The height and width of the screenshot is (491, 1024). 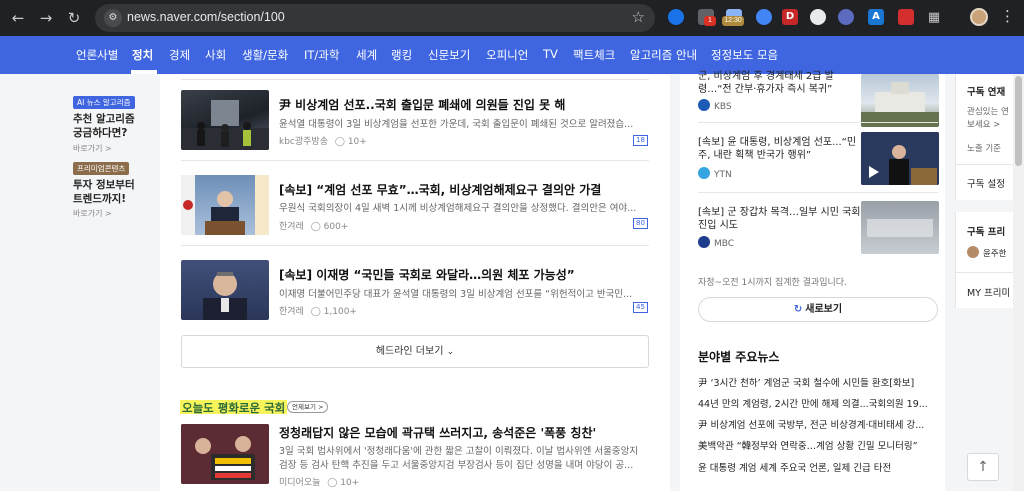 I want to click on field-news-item: 윤 대통령 계엄 세계 주요국 언론, 일제 긴급 타전, so click(x=818, y=467).